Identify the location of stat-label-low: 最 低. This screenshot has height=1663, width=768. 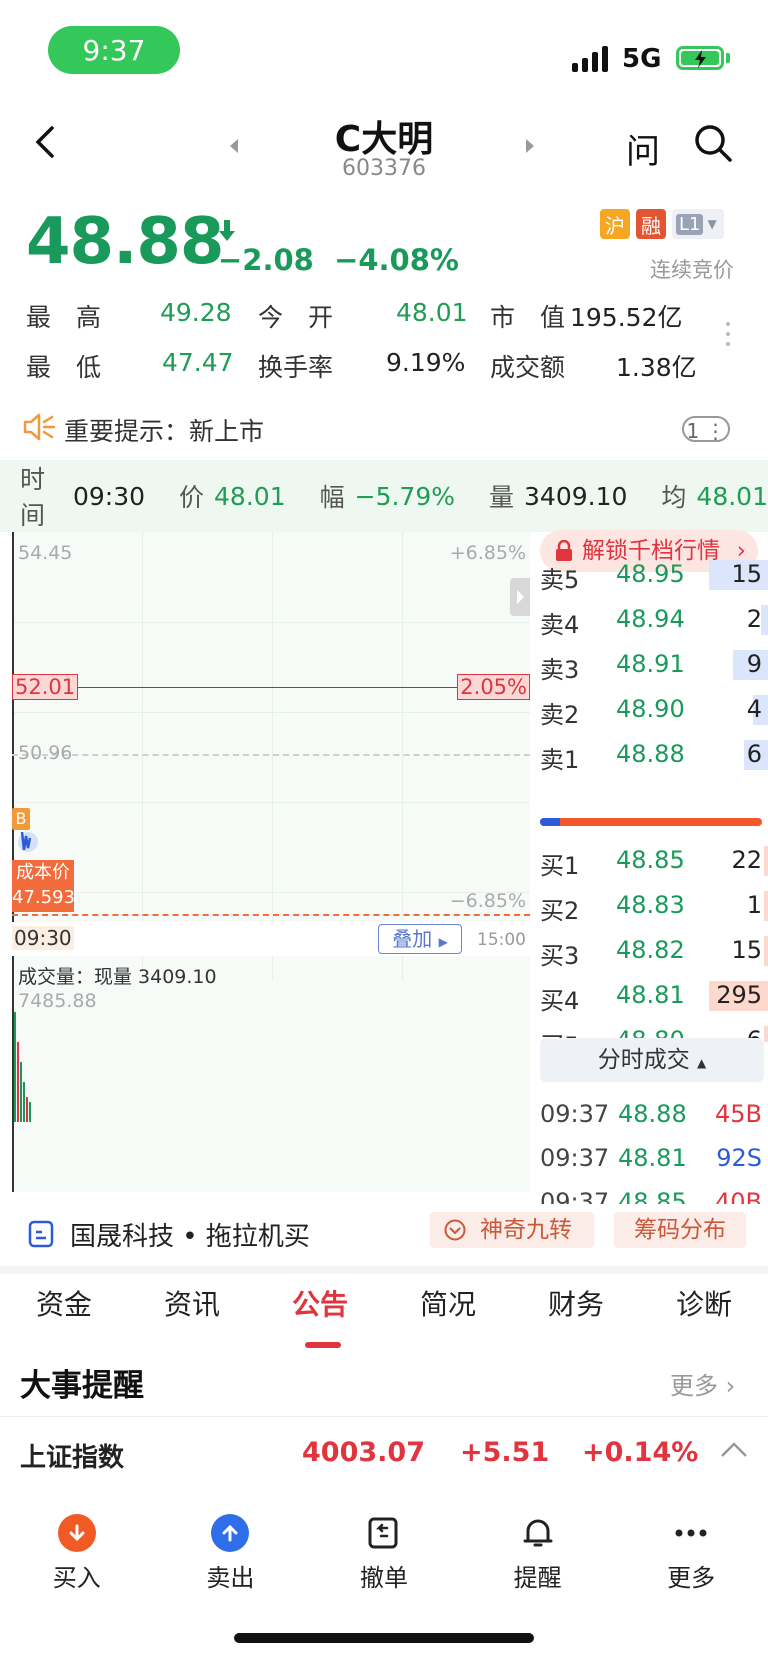
(64, 367).